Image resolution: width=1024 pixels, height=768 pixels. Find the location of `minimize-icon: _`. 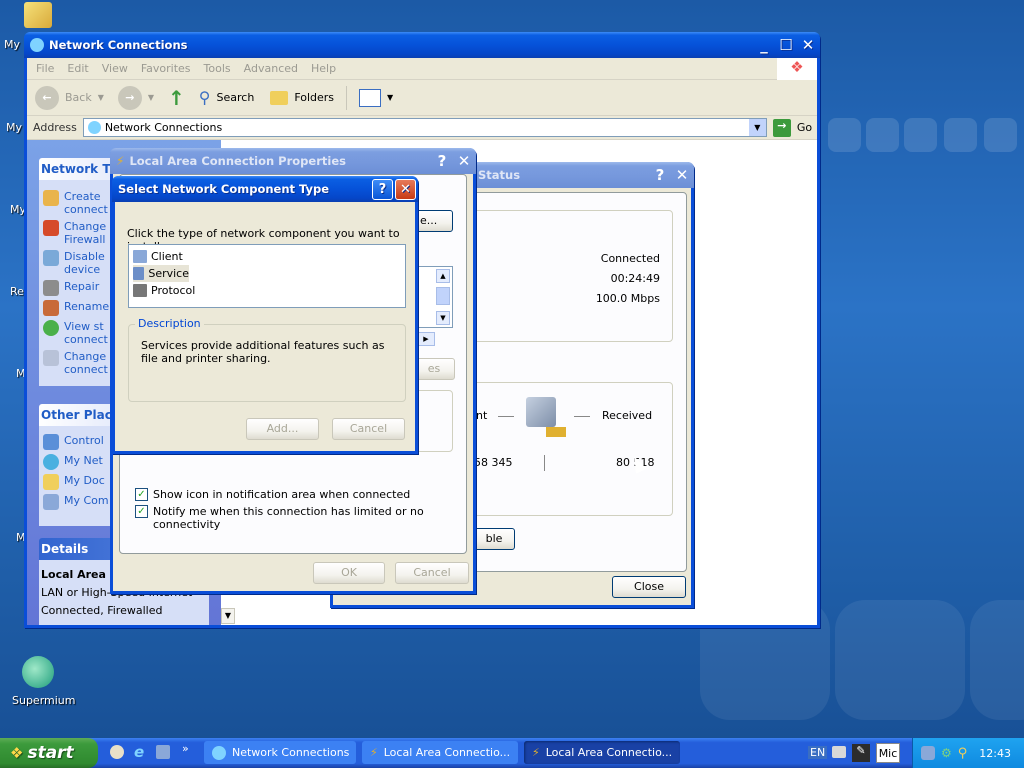

minimize-icon: _ is located at coordinates (764, 45).